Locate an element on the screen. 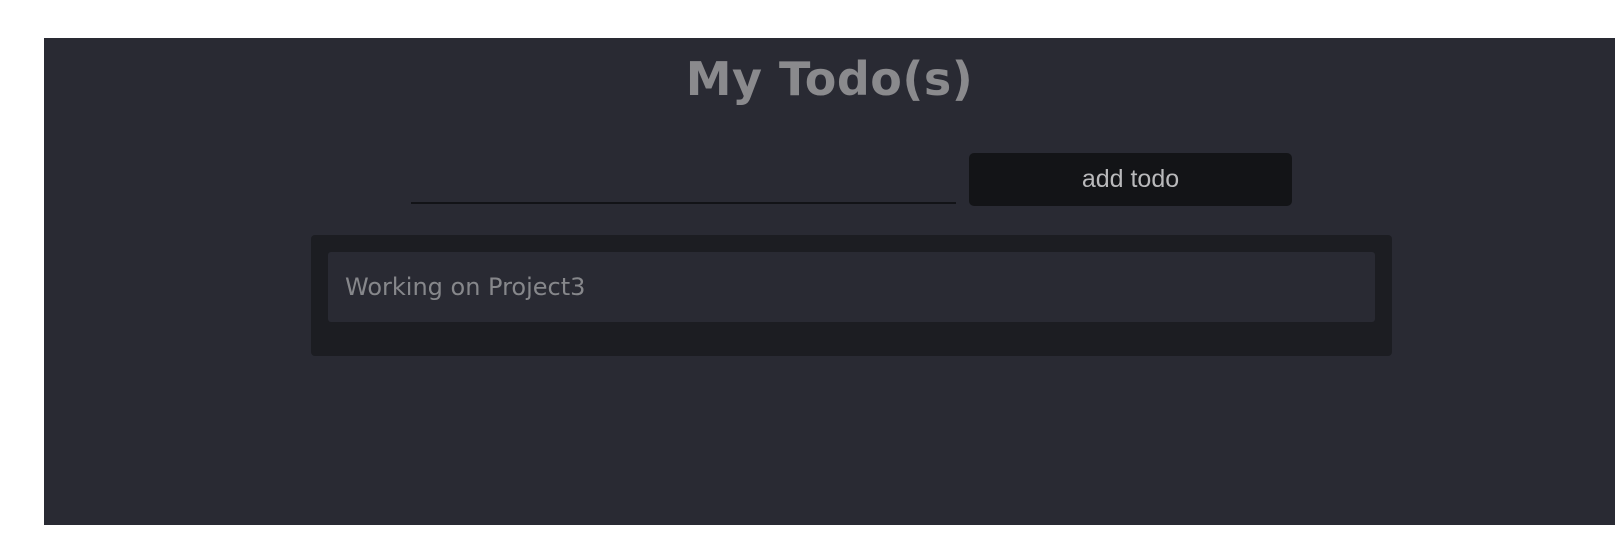  add-todo-button: add todo is located at coordinates (1130, 179).